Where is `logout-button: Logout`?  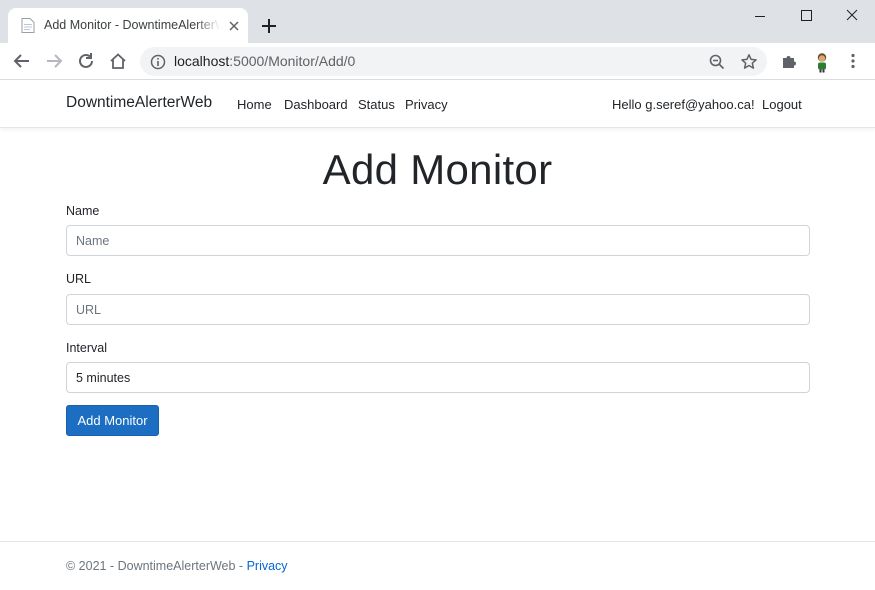 logout-button: Logout is located at coordinates (782, 104).